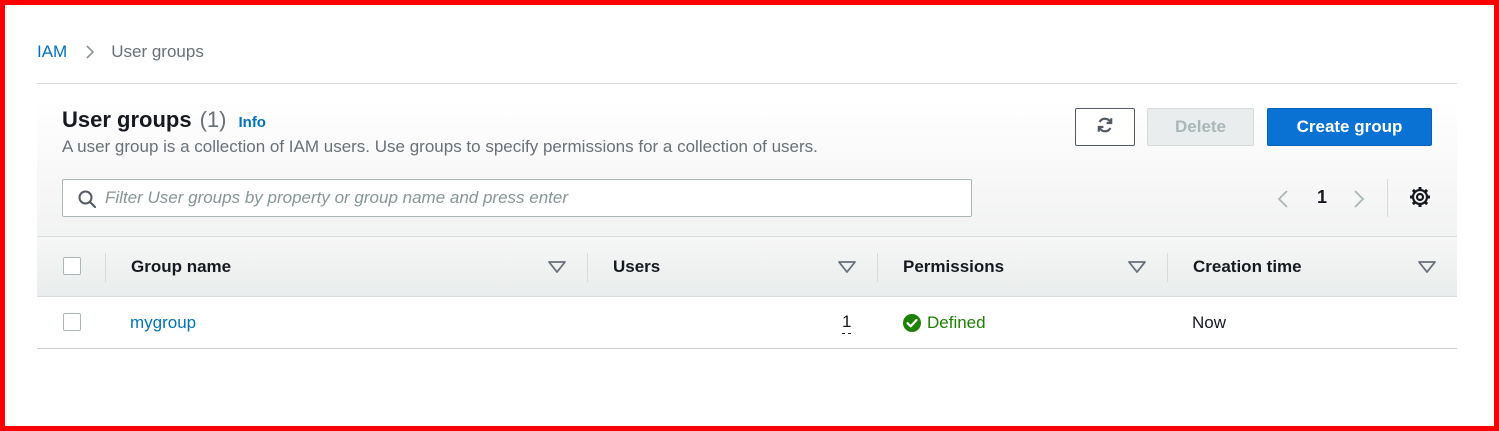  What do you see at coordinates (52, 52) in the screenshot?
I see `breadcrumb-iam-link: IAM` at bounding box center [52, 52].